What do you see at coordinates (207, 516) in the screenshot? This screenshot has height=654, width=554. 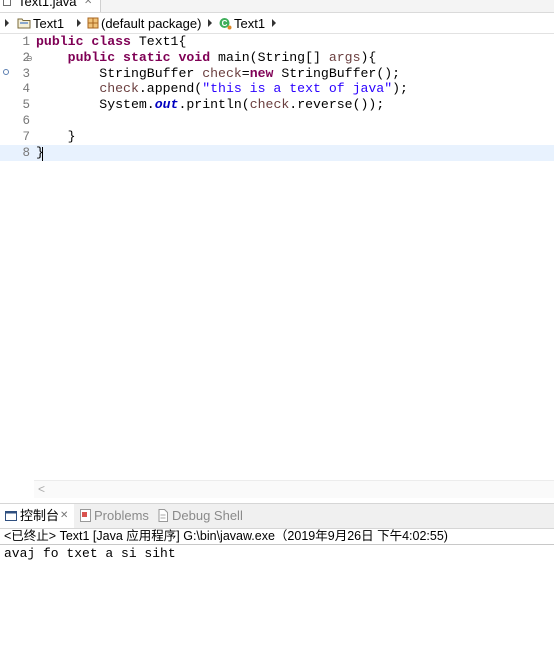 I see `tab-debug-shell: Debug Shell` at bounding box center [207, 516].